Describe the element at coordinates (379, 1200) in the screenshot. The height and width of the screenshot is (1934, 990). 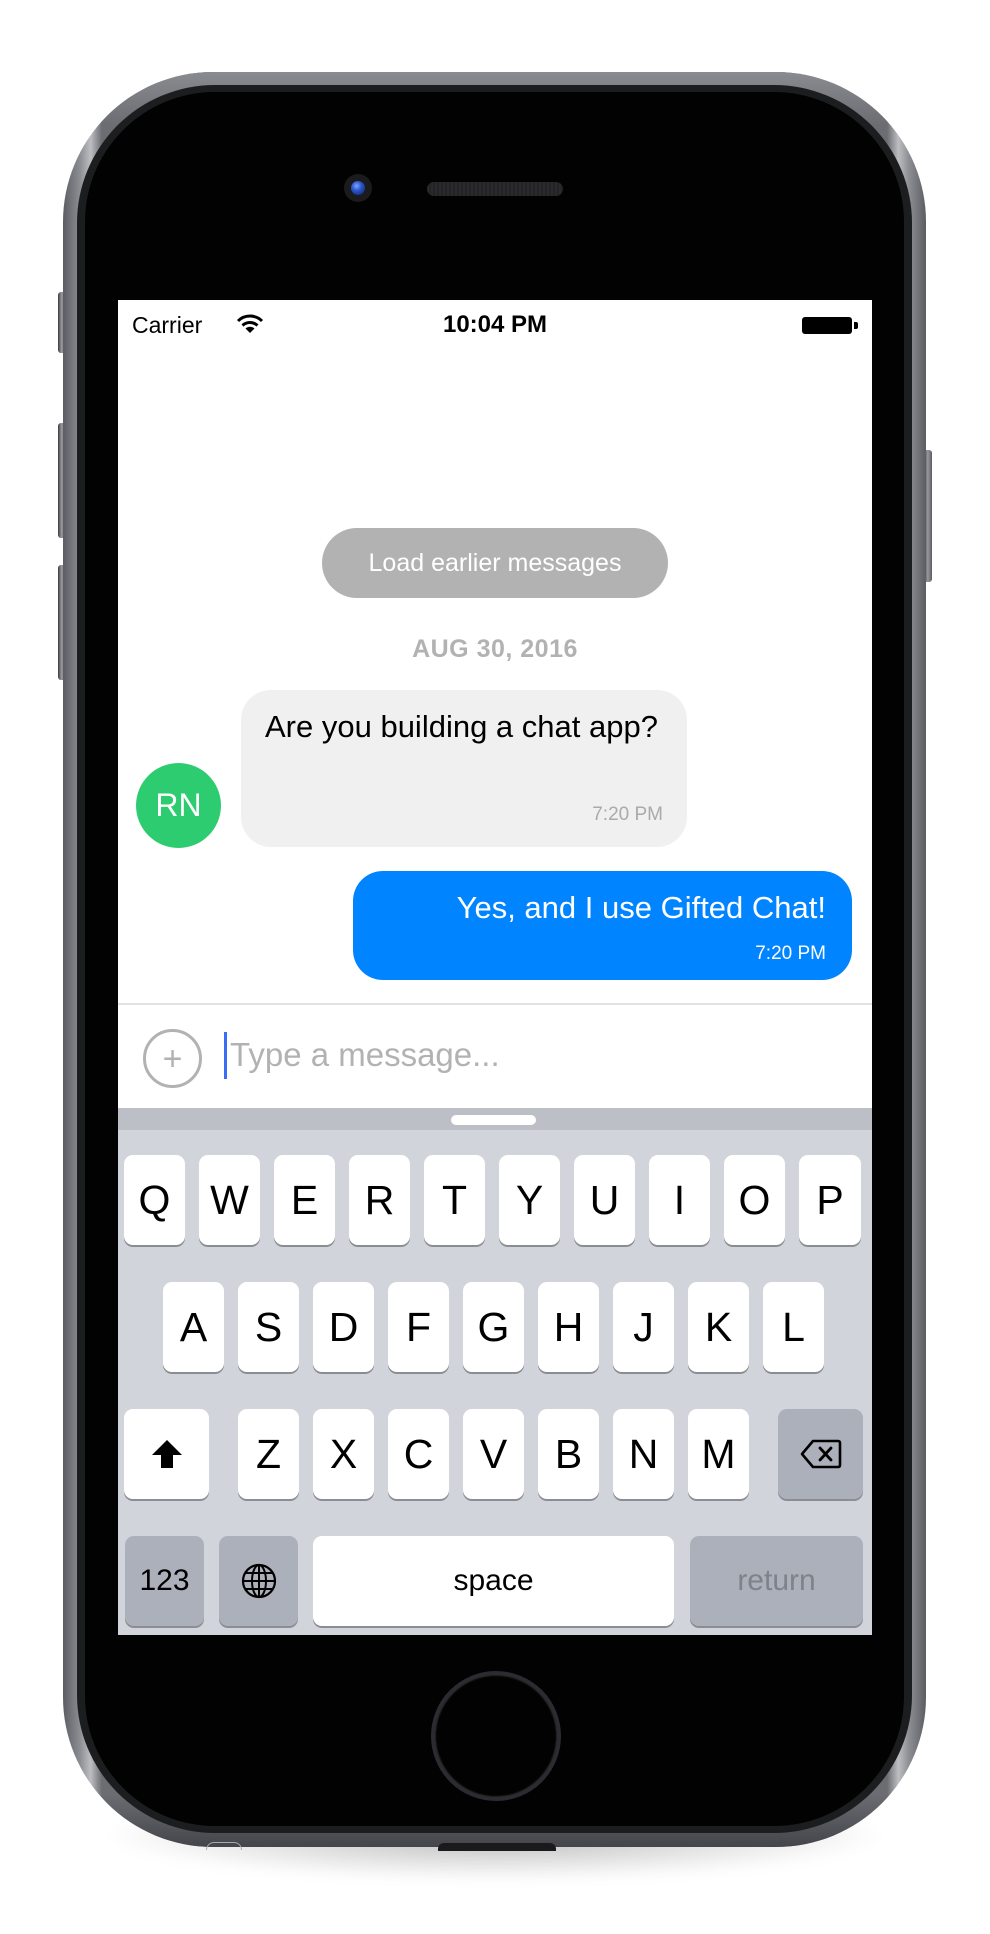
I see `key-r: R` at that location.